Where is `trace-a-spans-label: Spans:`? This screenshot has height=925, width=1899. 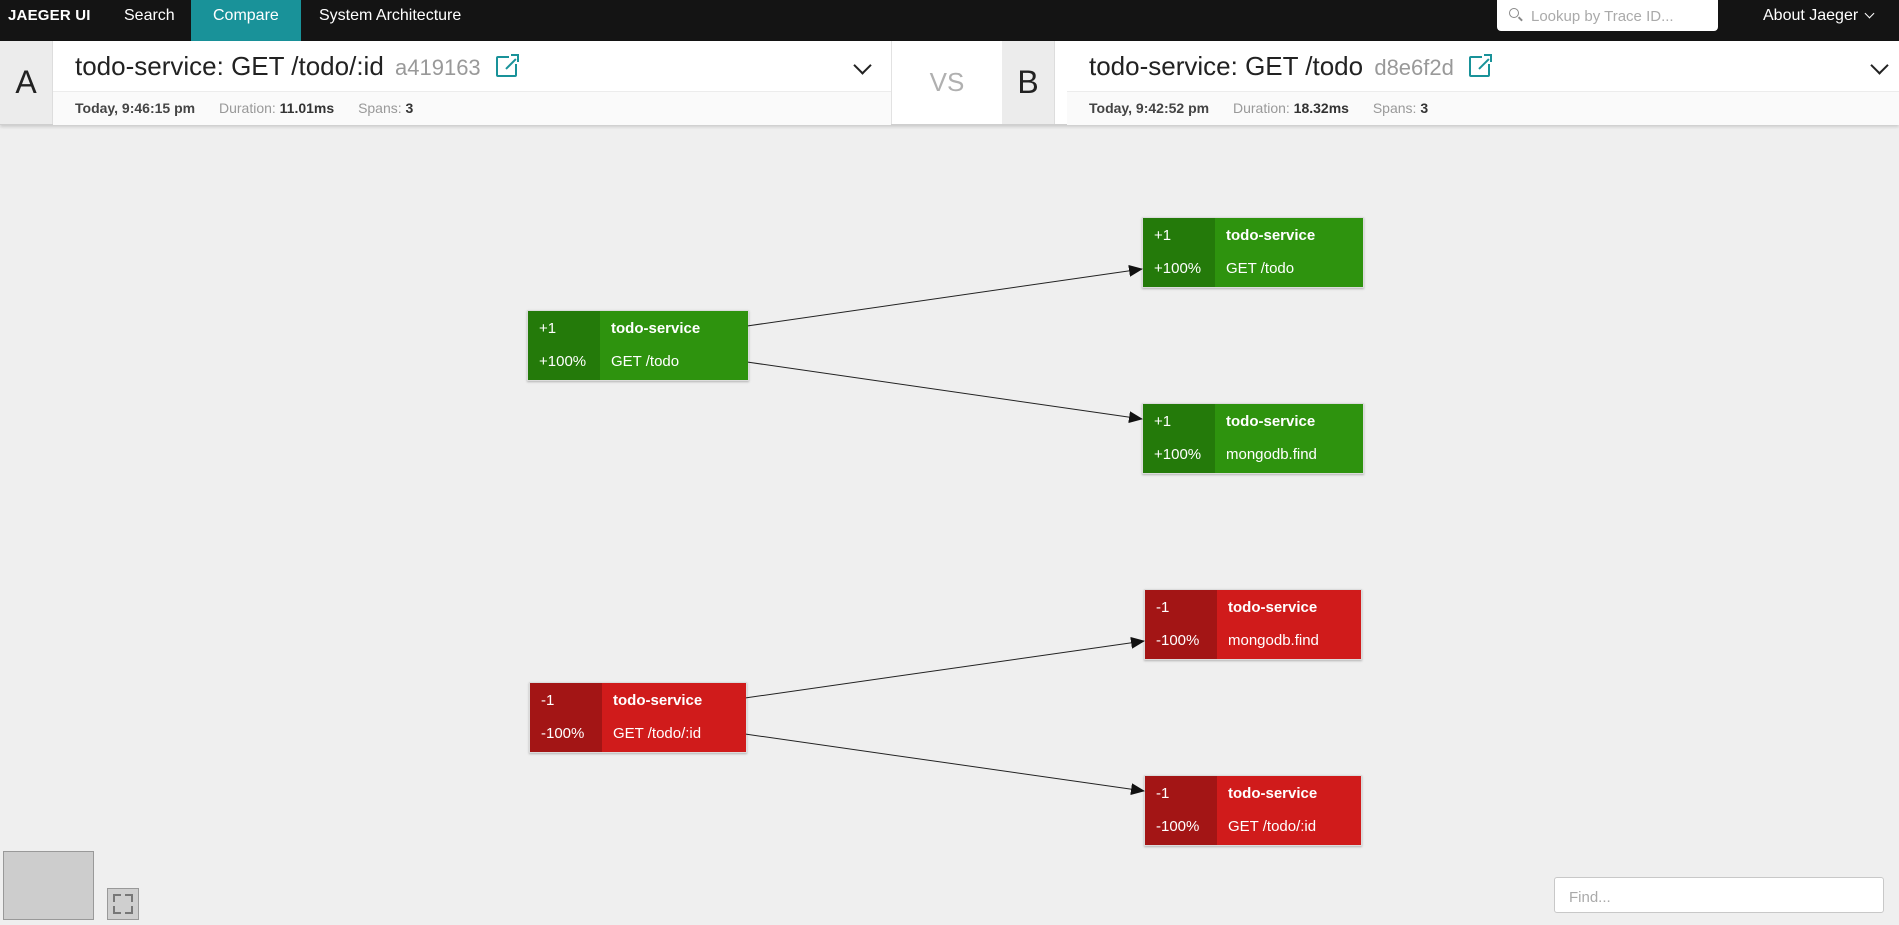
trace-a-spans-label: Spans: is located at coordinates (380, 108).